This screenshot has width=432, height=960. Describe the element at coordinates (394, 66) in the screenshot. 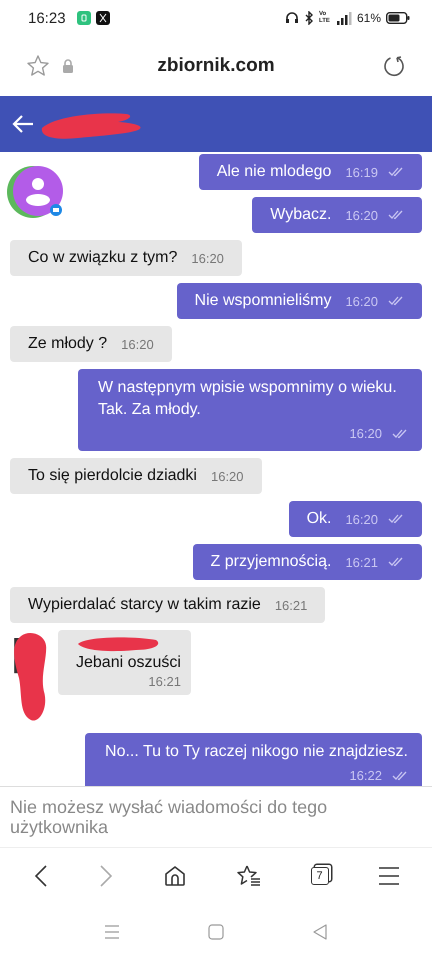

I see `reload-icon` at that location.